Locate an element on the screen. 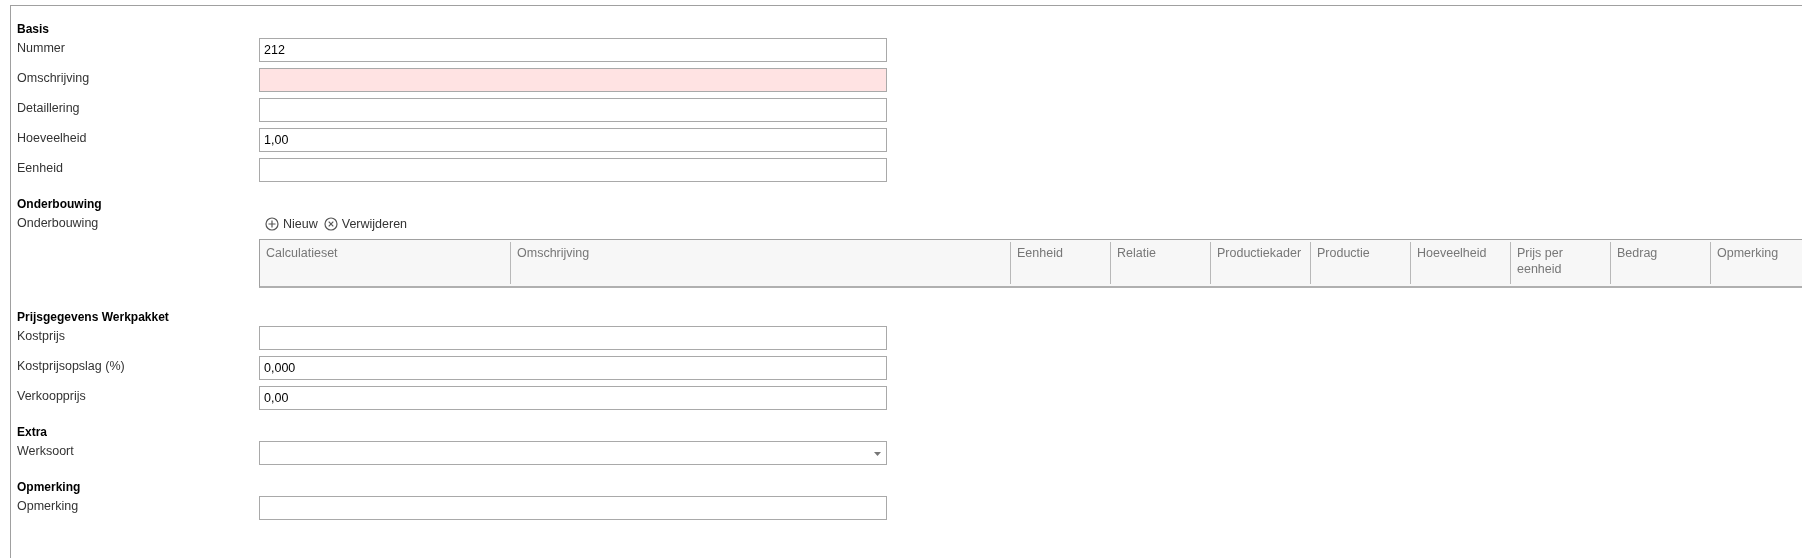  section-heading: Prijsgegevens Werkpakket is located at coordinates (93, 317).